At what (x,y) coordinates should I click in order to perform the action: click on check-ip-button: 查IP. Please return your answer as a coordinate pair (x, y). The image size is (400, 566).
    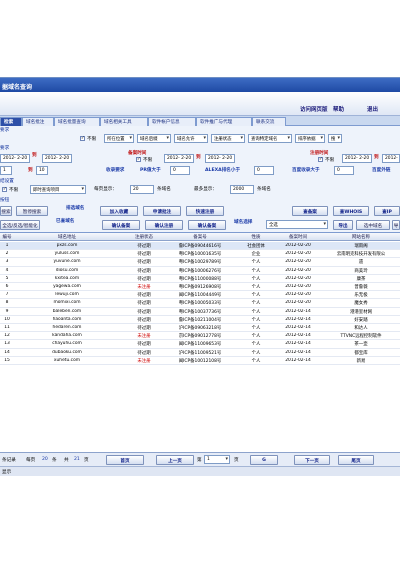
    Looking at the image, I should click on (387, 211).